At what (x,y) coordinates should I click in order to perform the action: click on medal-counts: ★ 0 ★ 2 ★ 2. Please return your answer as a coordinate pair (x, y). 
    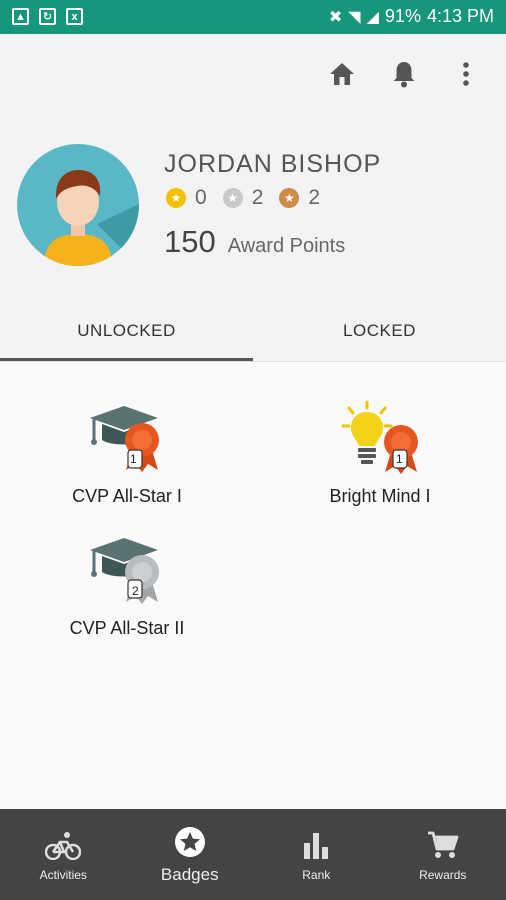
    Looking at the image, I should click on (251, 198).